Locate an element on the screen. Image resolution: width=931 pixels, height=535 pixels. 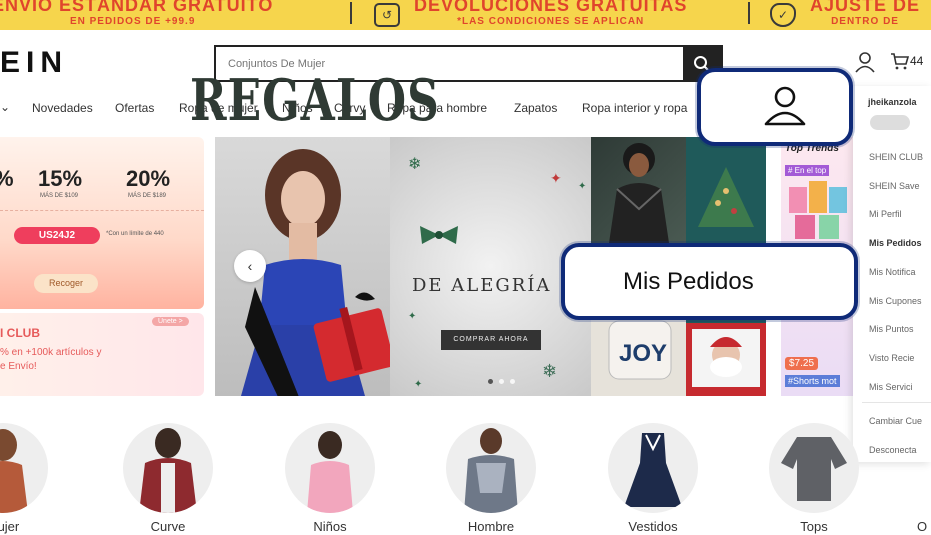
discount-value: 15% is located at coordinates (60, 178).